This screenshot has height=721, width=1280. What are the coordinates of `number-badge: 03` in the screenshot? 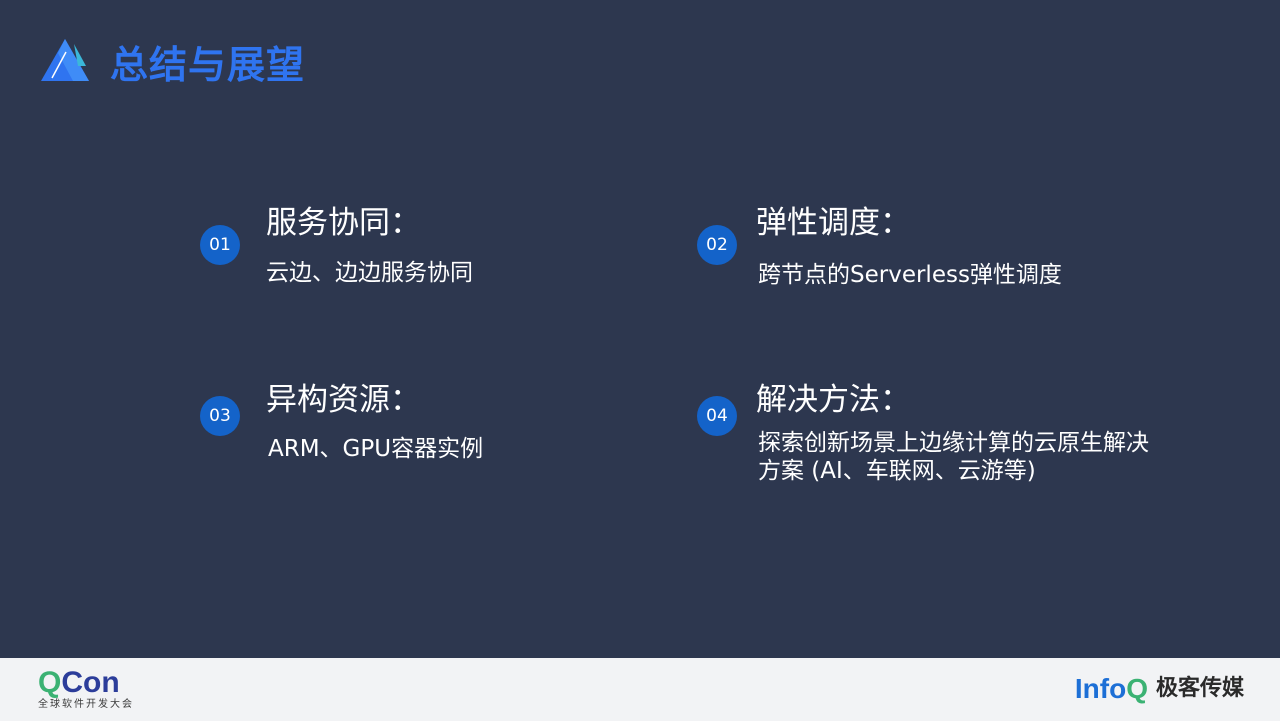 It's located at (220, 416).